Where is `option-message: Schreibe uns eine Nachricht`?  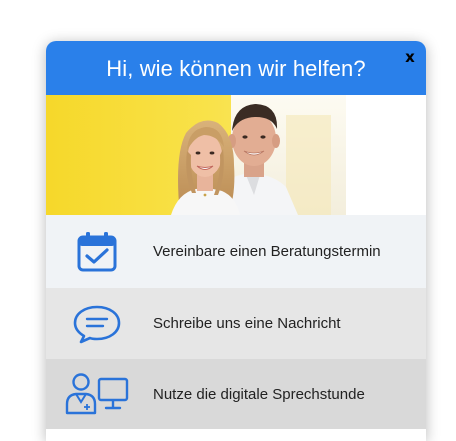 option-message: Schreibe uns eine Nachricht is located at coordinates (236, 323).